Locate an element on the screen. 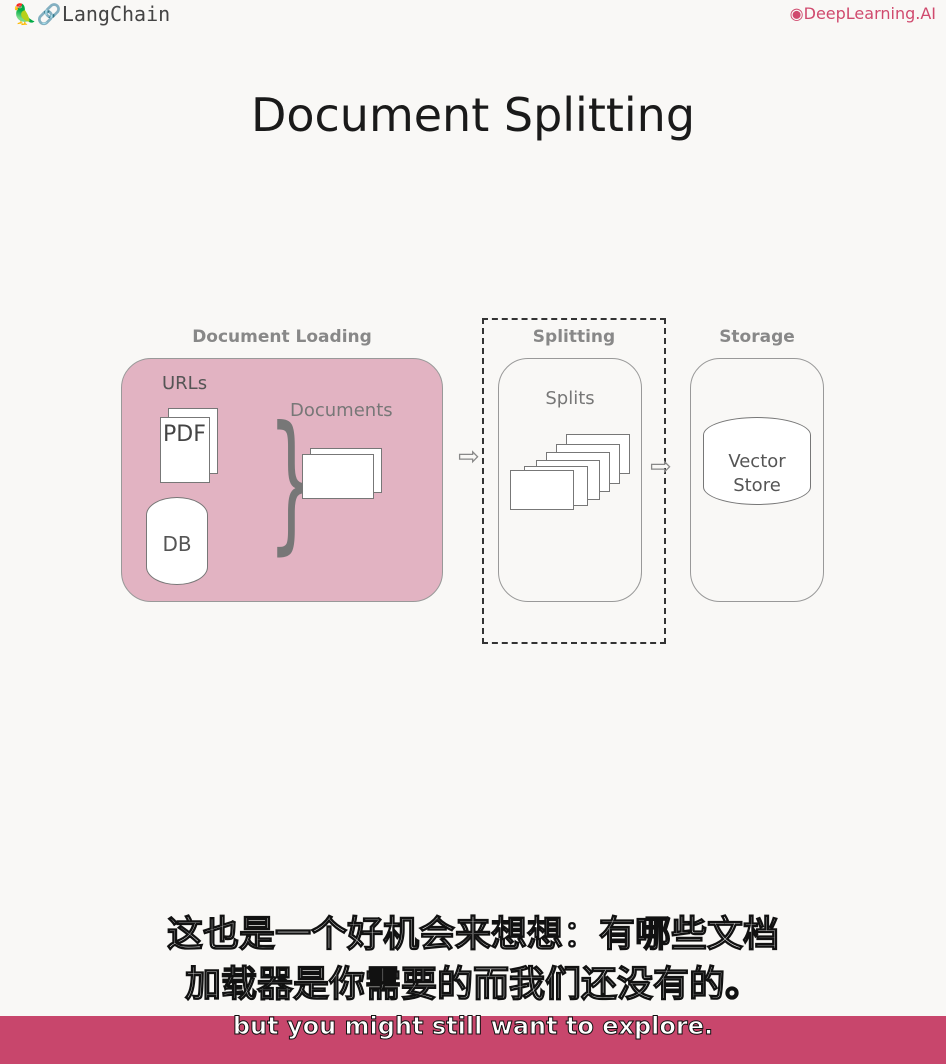 The height and width of the screenshot is (1064, 946). parrot-icon: 🦜🔗 is located at coordinates (37, 14).